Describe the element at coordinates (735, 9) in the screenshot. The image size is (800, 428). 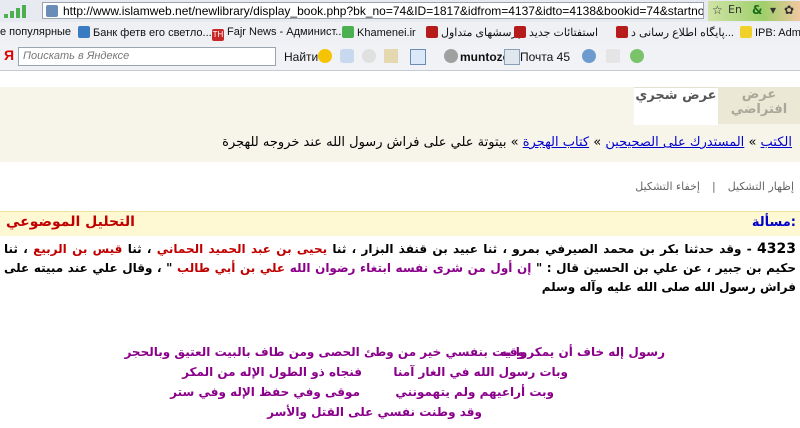
I see `lang-indicator: En` at that location.